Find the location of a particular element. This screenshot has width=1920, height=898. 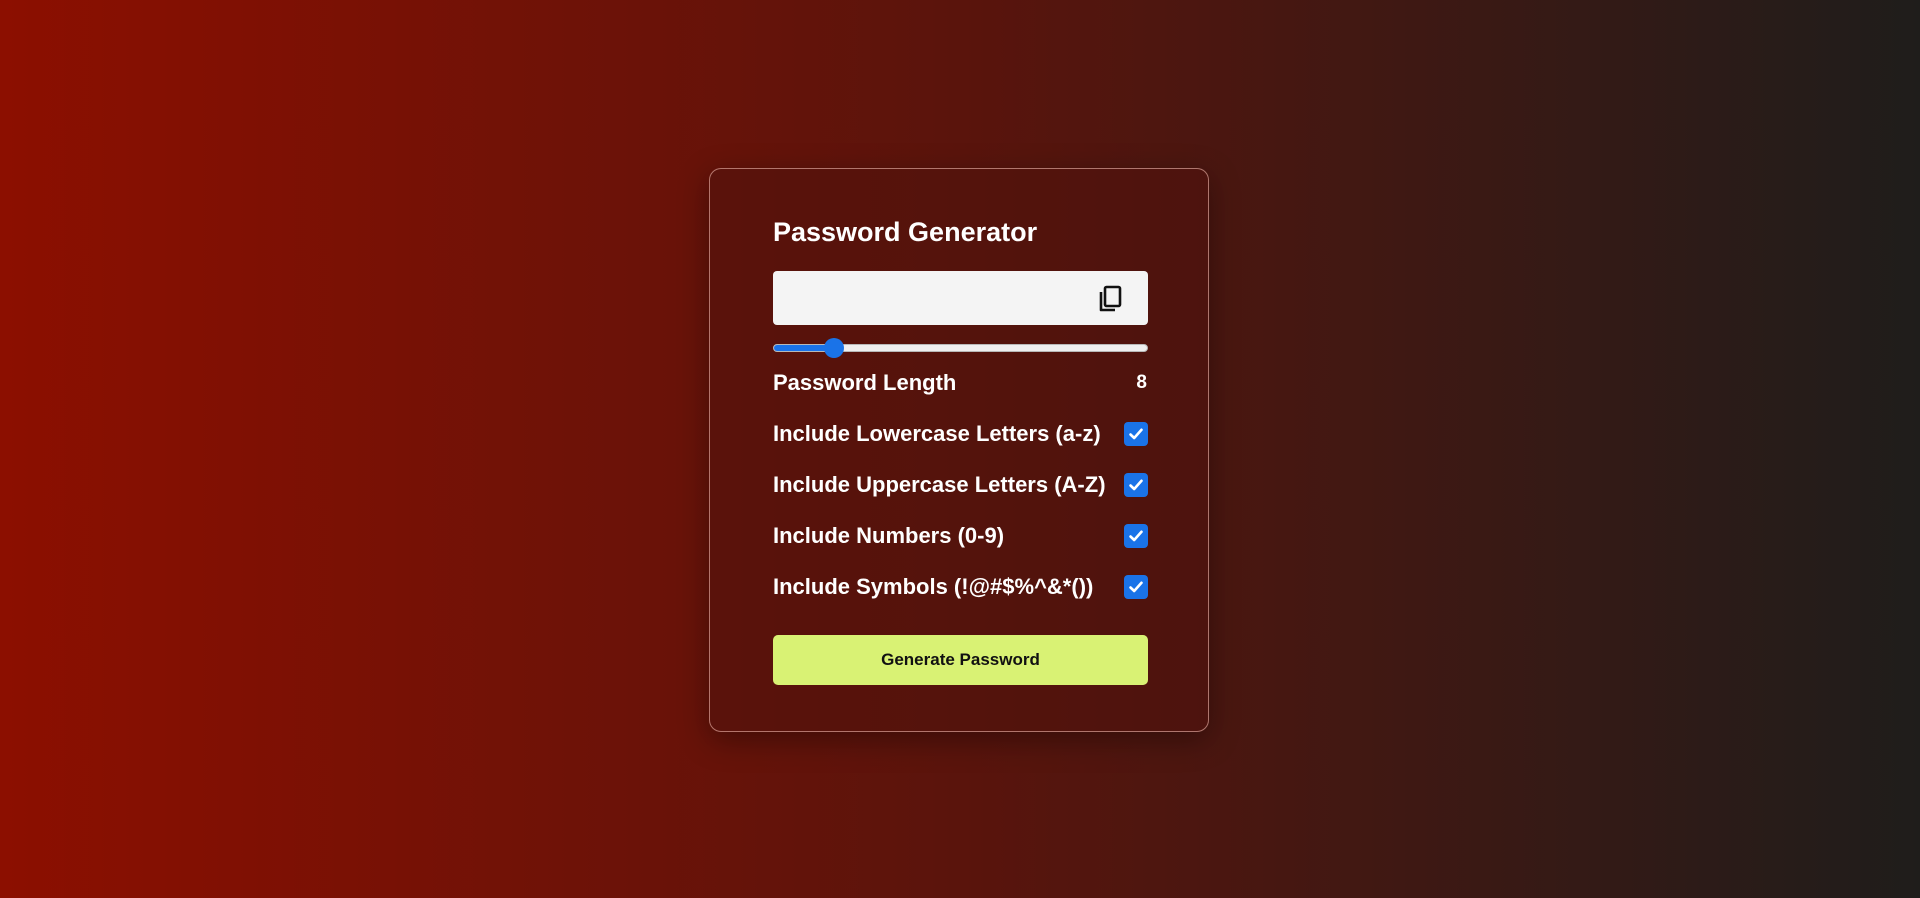

numbers-checkbox is located at coordinates (1136, 536).